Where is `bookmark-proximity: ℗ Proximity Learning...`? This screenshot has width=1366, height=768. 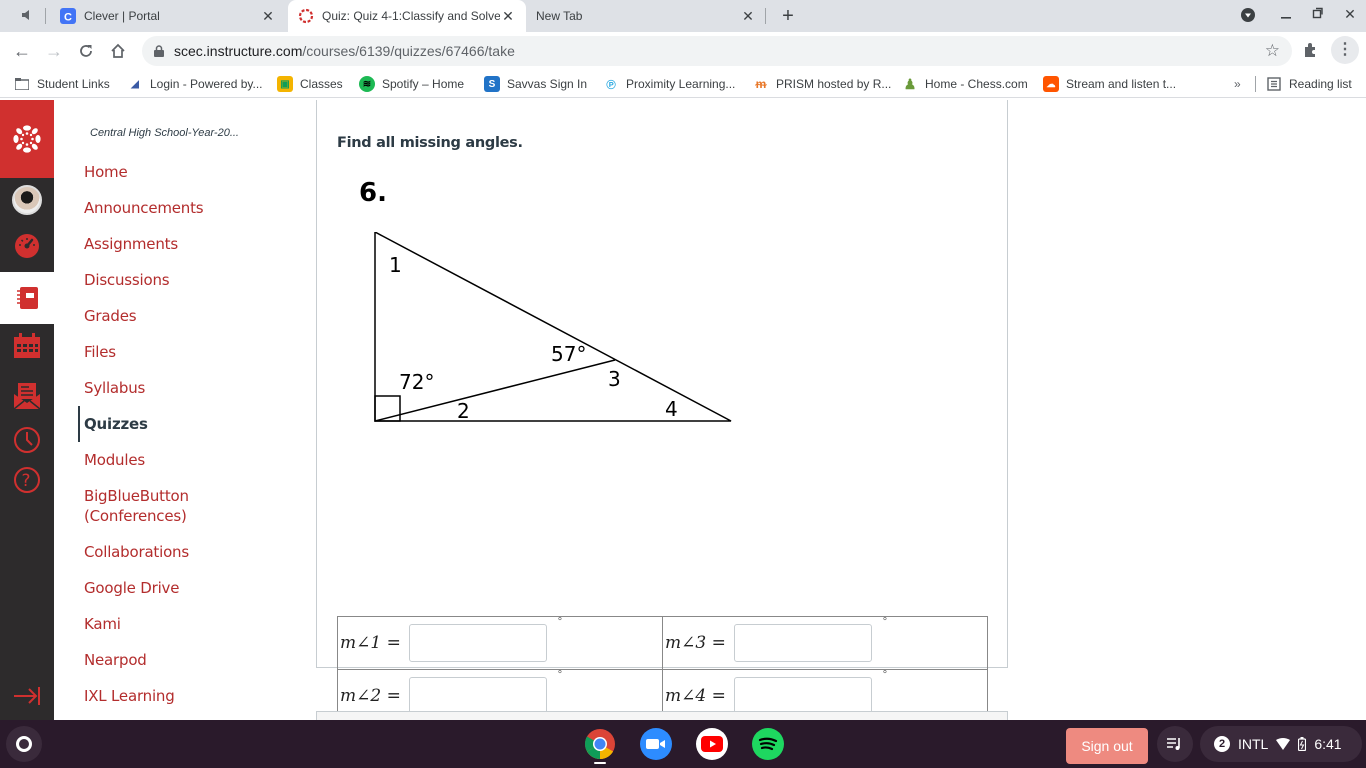 bookmark-proximity: ℗ Proximity Learning... is located at coordinates (669, 84).